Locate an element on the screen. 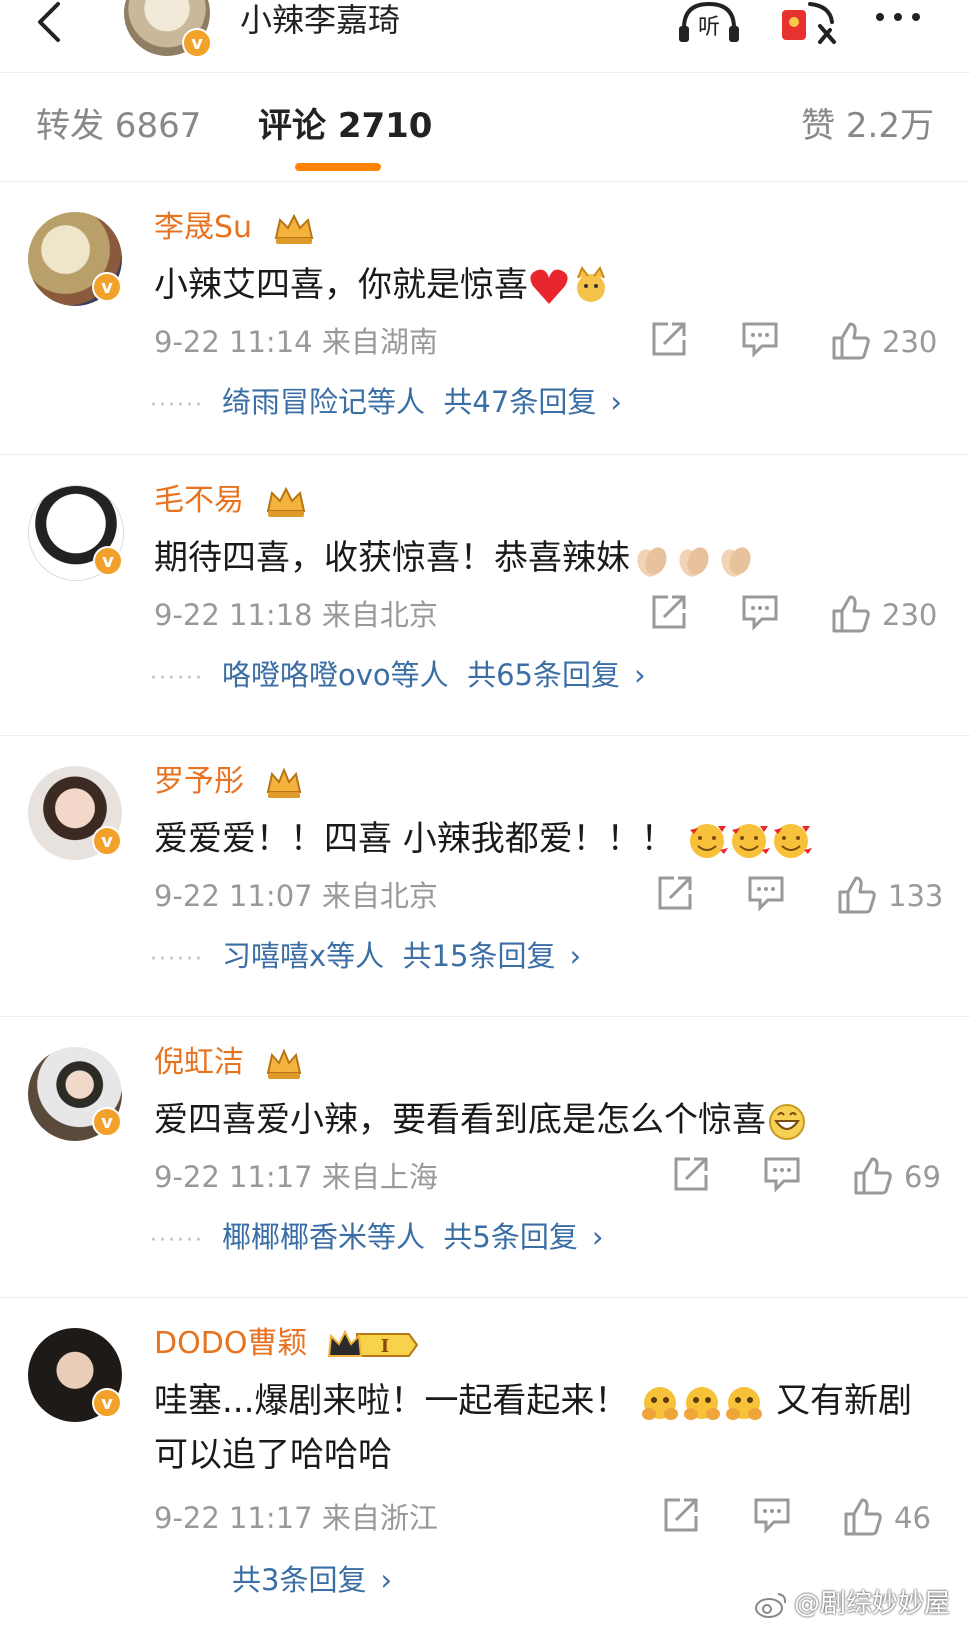 This screenshot has height=1628, width=970. reply-summary: ······ 椰椰椰香米等人 共5条回复 › is located at coordinates (376, 1239).